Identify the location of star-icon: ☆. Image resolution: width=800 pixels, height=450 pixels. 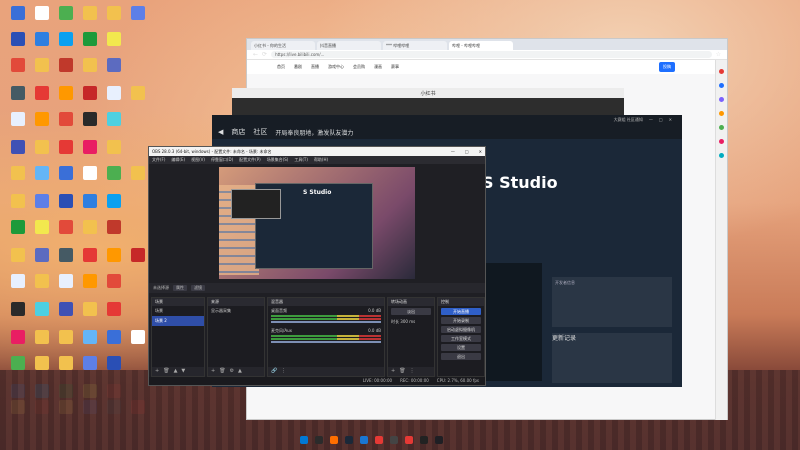
(718, 54).